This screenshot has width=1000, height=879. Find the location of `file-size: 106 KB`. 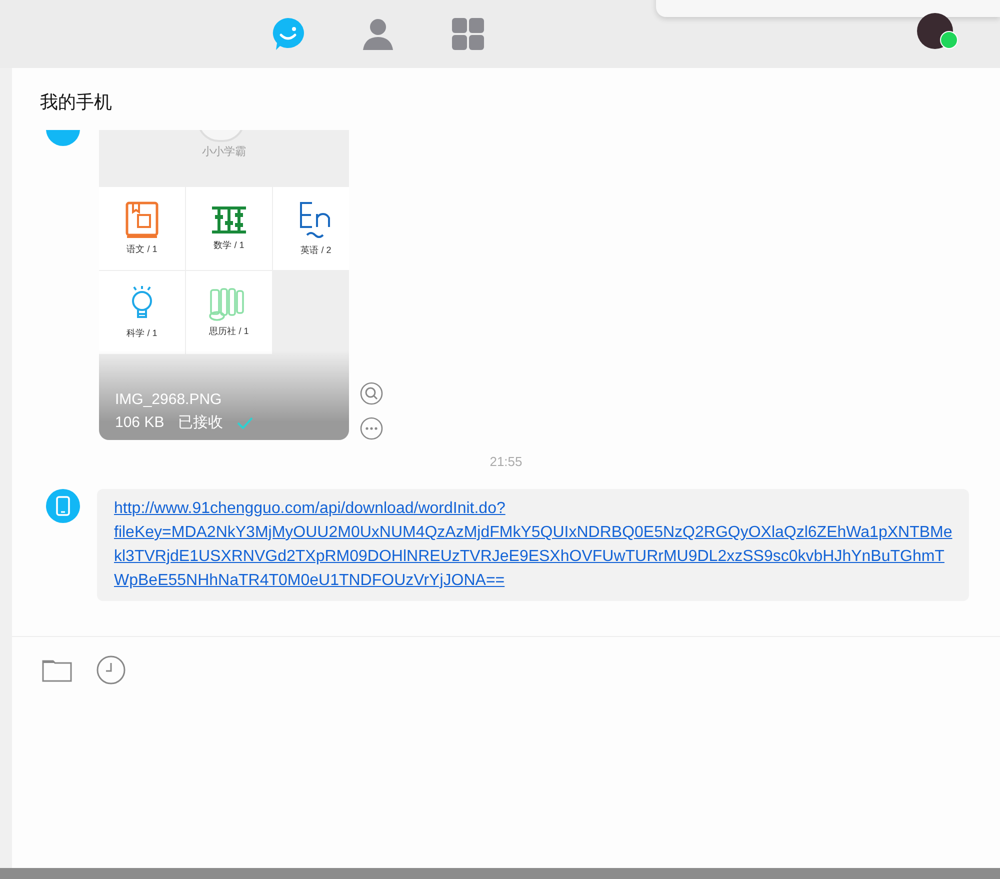

file-size: 106 KB is located at coordinates (139, 422).